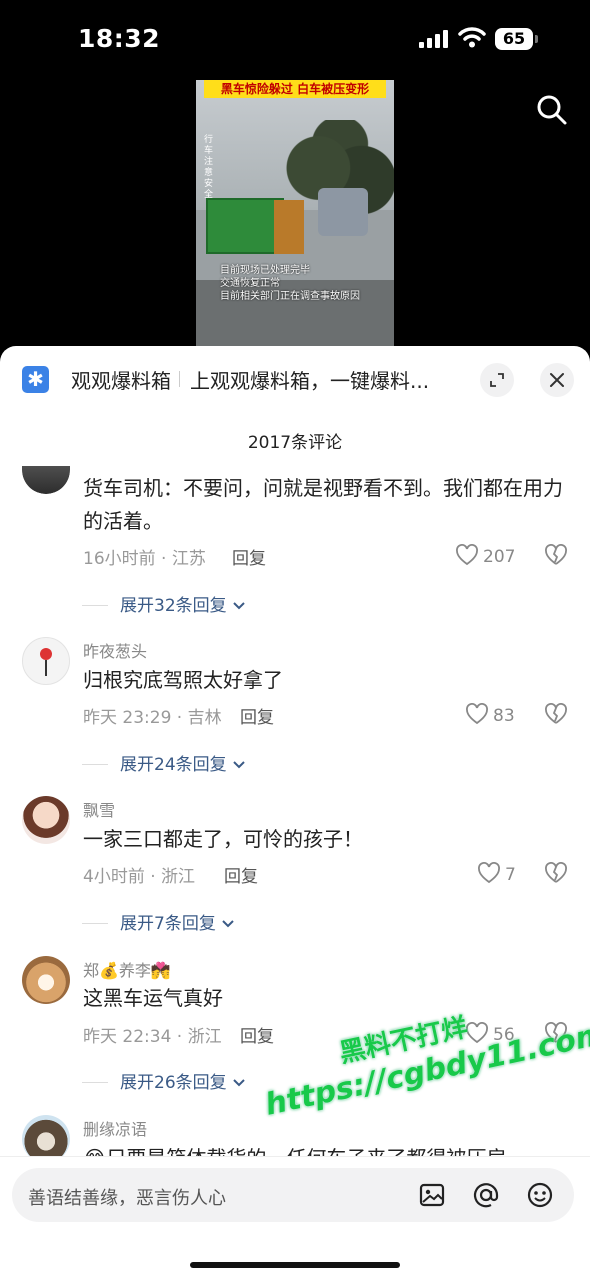  I want to click on expand-replies-label: 展开24条回复, so click(173, 765).